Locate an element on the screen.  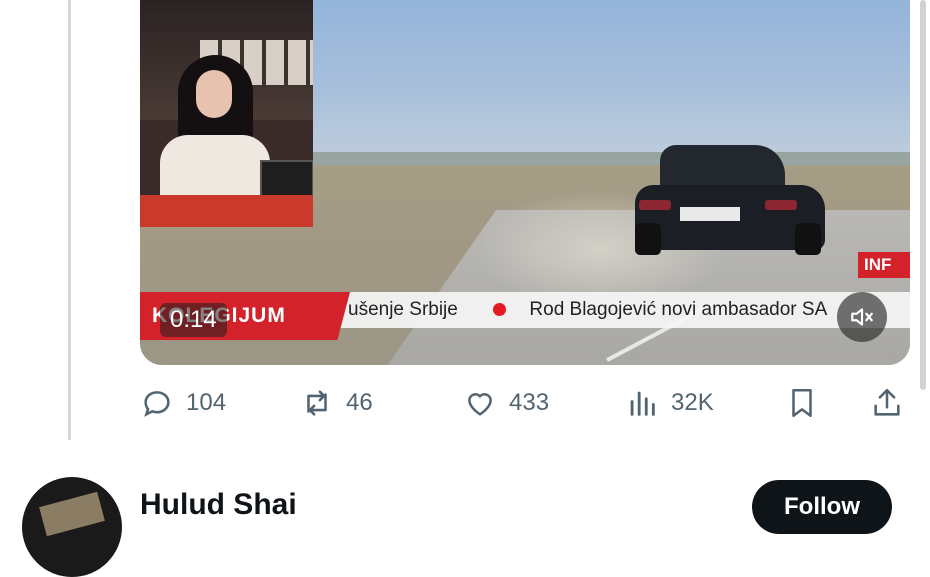
reply-button: 104 is located at coordinates (183, 403).